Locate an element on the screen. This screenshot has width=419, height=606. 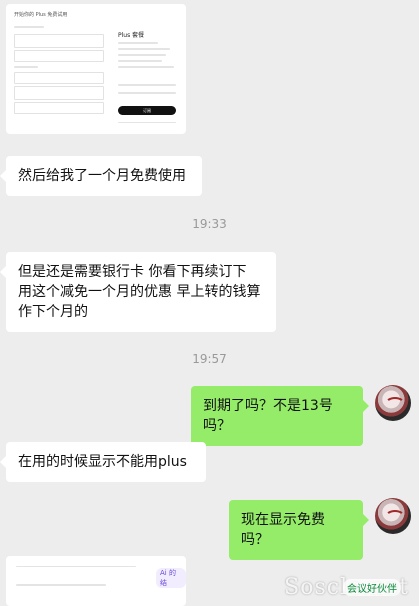
screenshot-footnote is located at coordinates (147, 122).